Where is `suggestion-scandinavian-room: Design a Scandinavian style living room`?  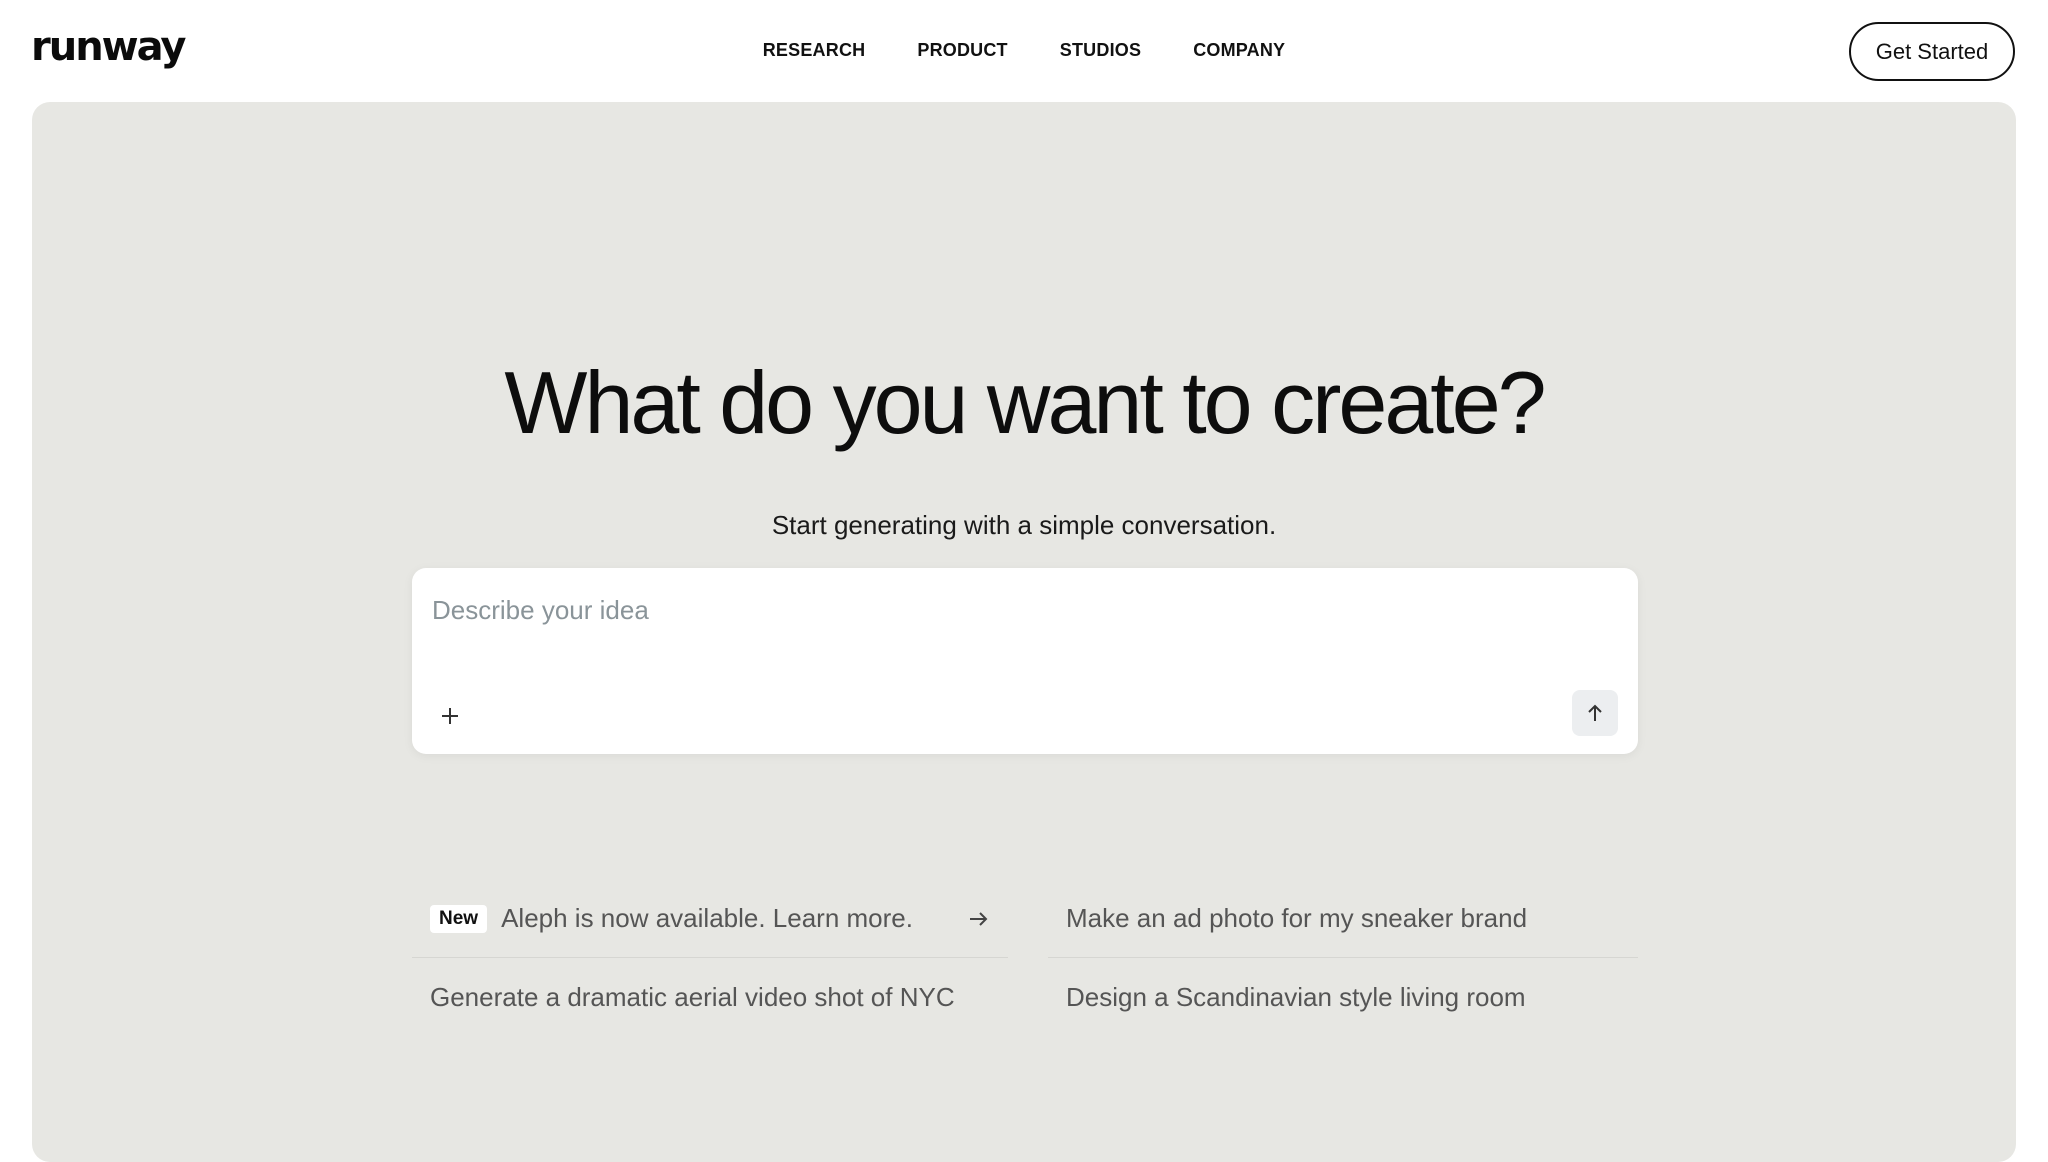
suggestion-scandinavian-room: Design a Scandinavian style living room is located at coordinates (1343, 997).